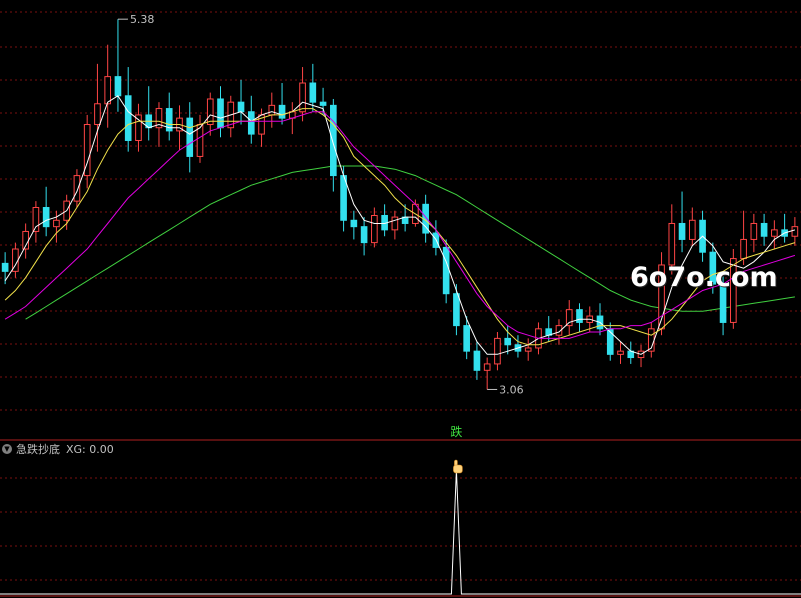 Image resolution: width=801 pixels, height=598 pixels. I want to click on indicator-title: 急跌抄底, so click(38, 449).